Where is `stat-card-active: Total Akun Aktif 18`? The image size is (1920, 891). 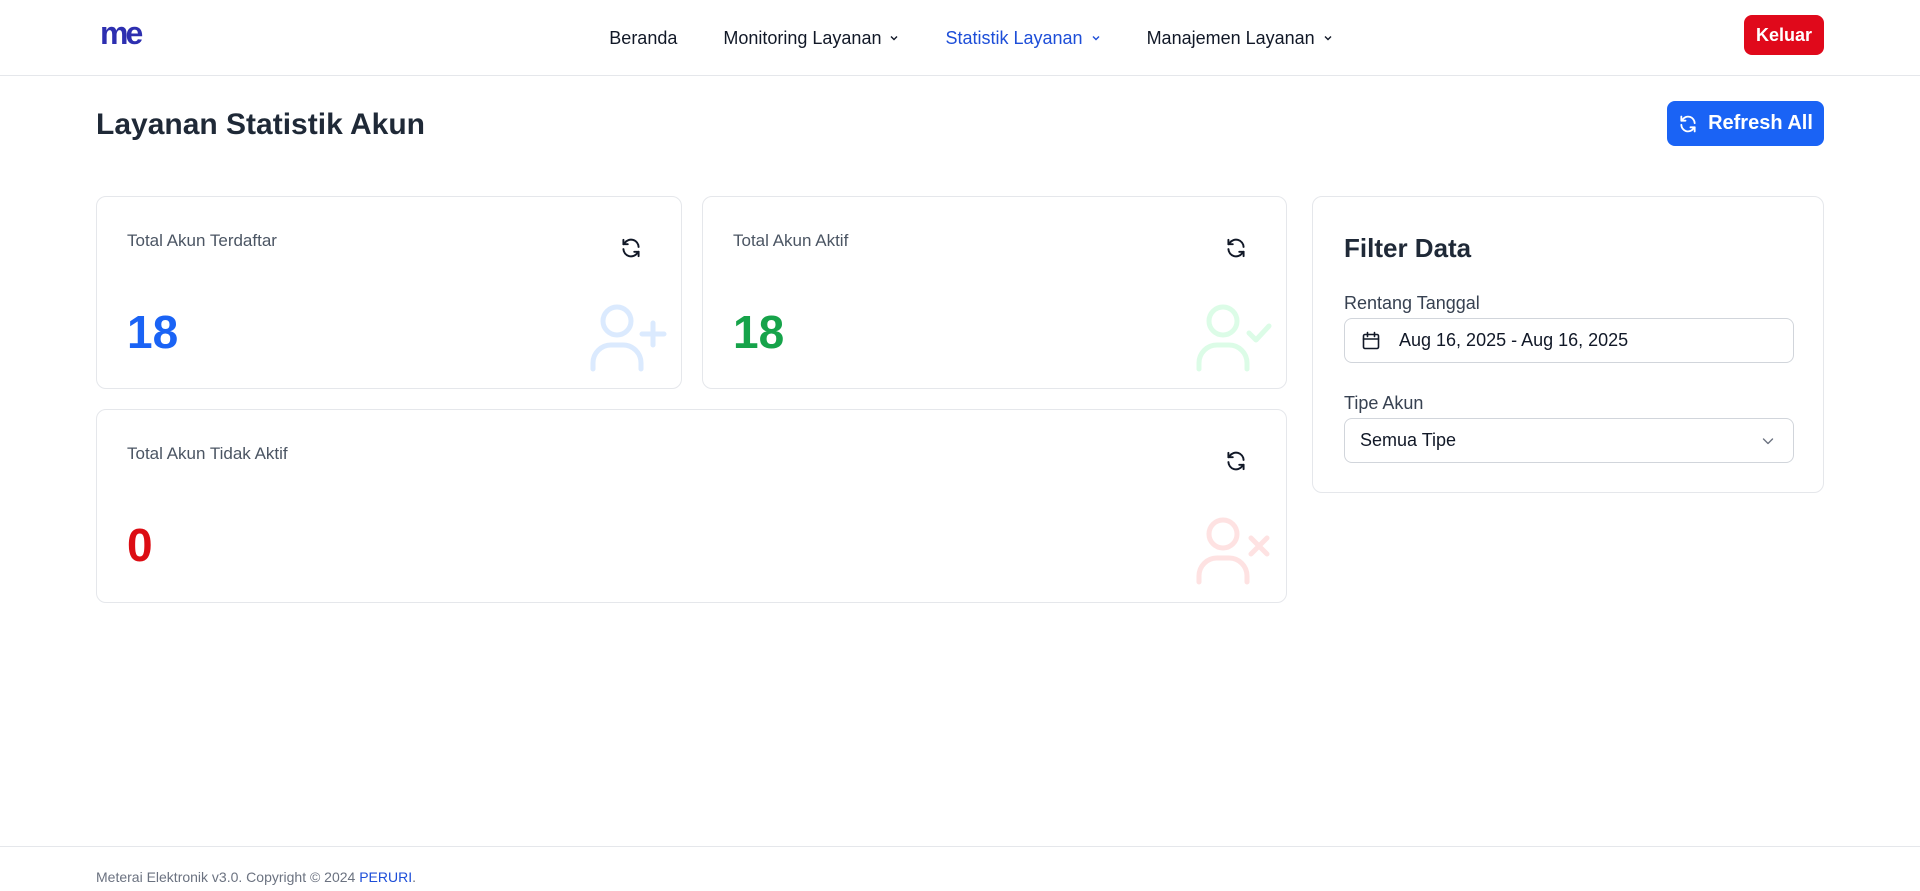 stat-card-active: Total Akun Aktif 18 is located at coordinates (994, 292).